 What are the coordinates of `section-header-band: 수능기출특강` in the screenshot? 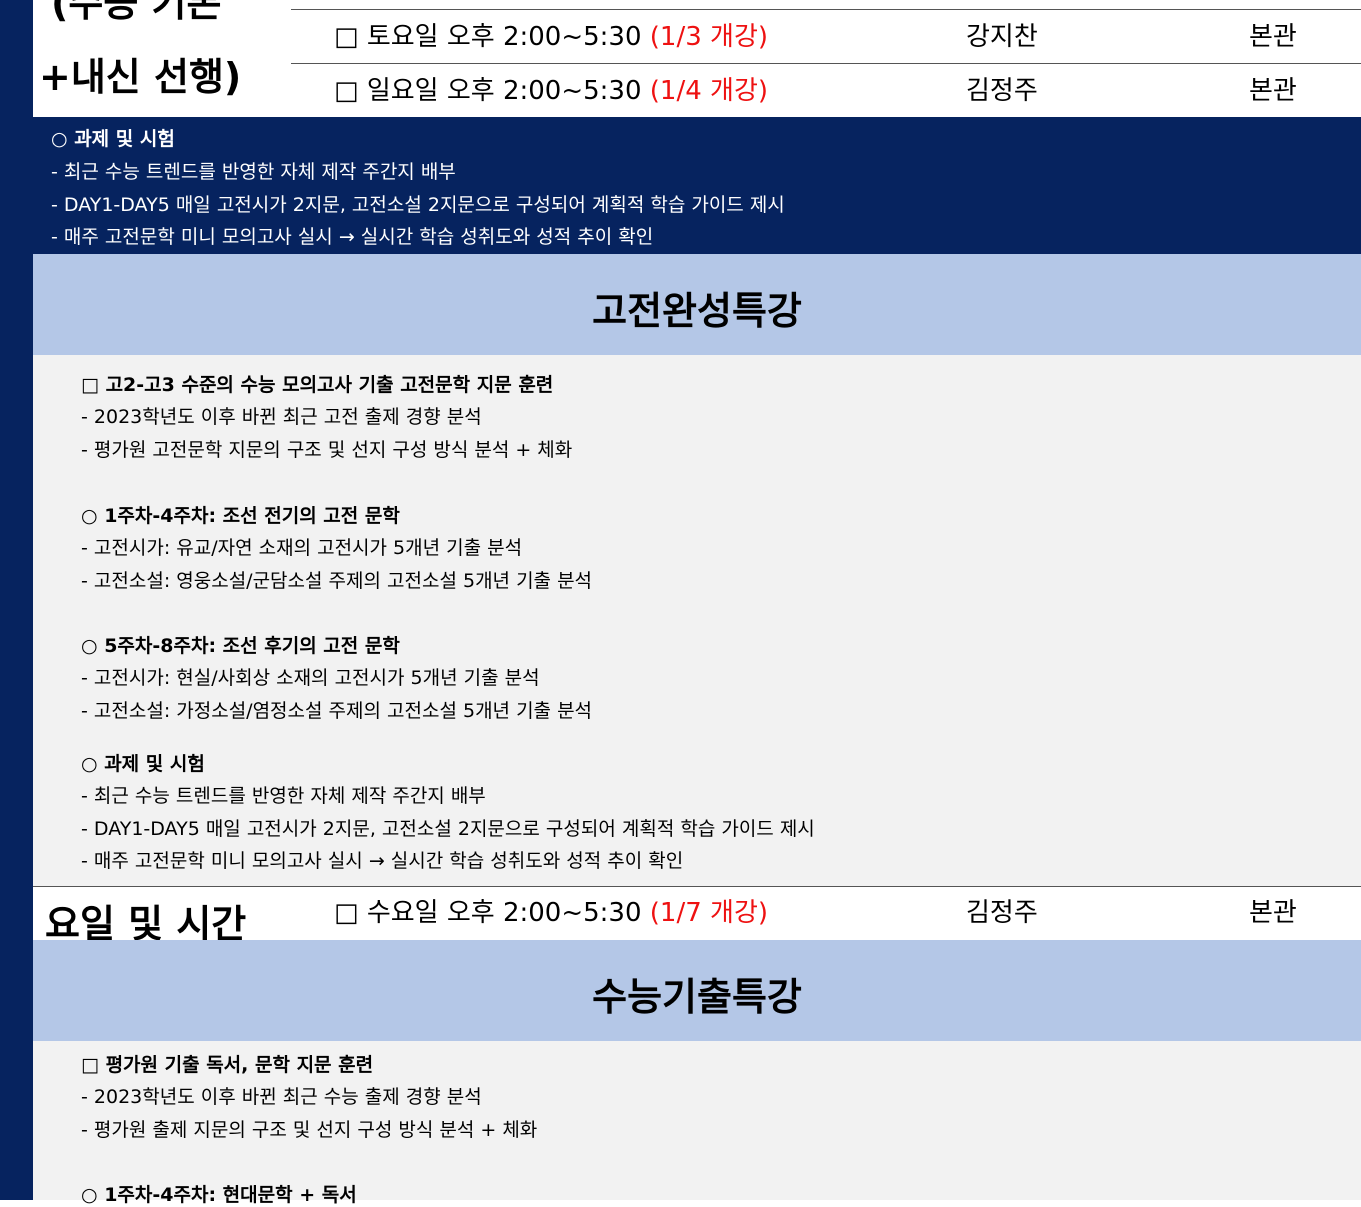 It's located at (697, 990).